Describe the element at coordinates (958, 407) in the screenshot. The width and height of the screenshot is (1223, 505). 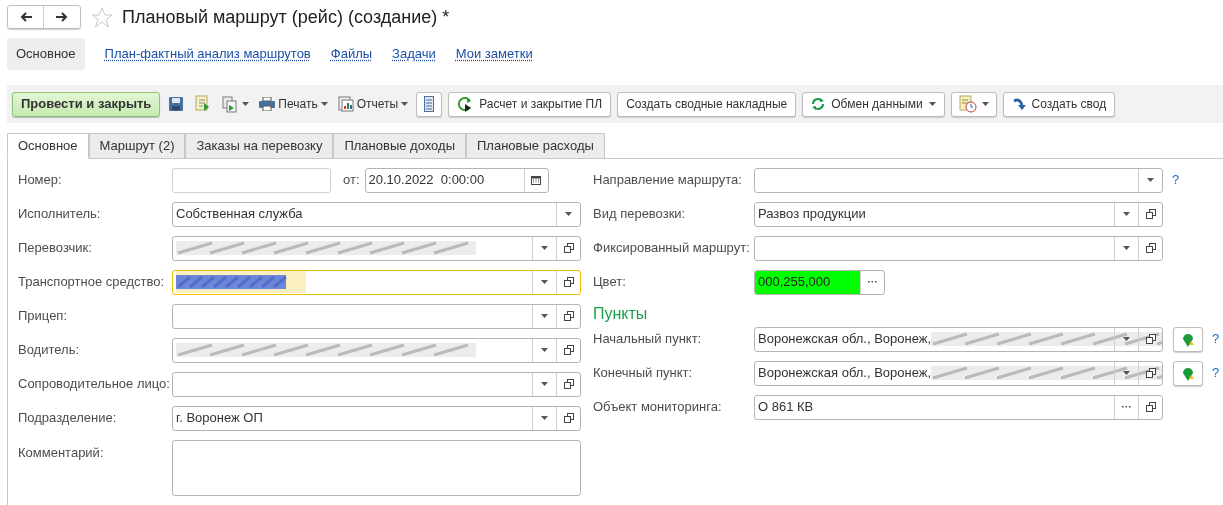
I see `select-field: О 861 КВ` at that location.